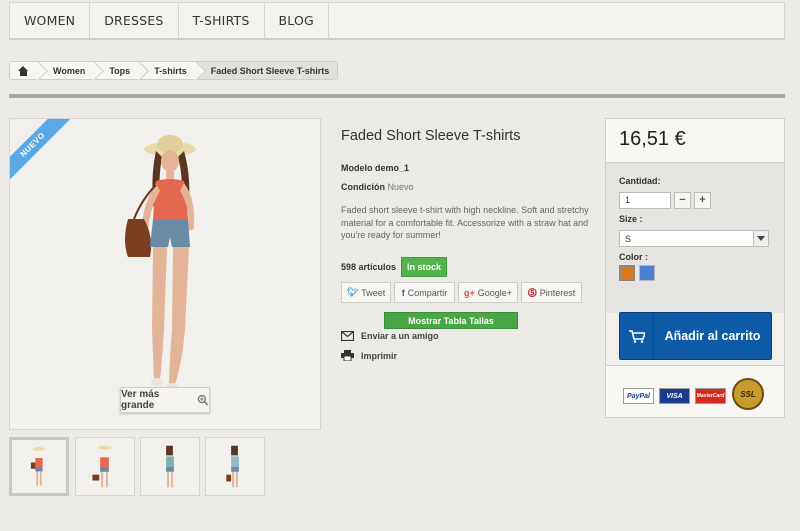  Describe the element at coordinates (645, 200) in the screenshot. I see `quantity-input: 1` at that location.